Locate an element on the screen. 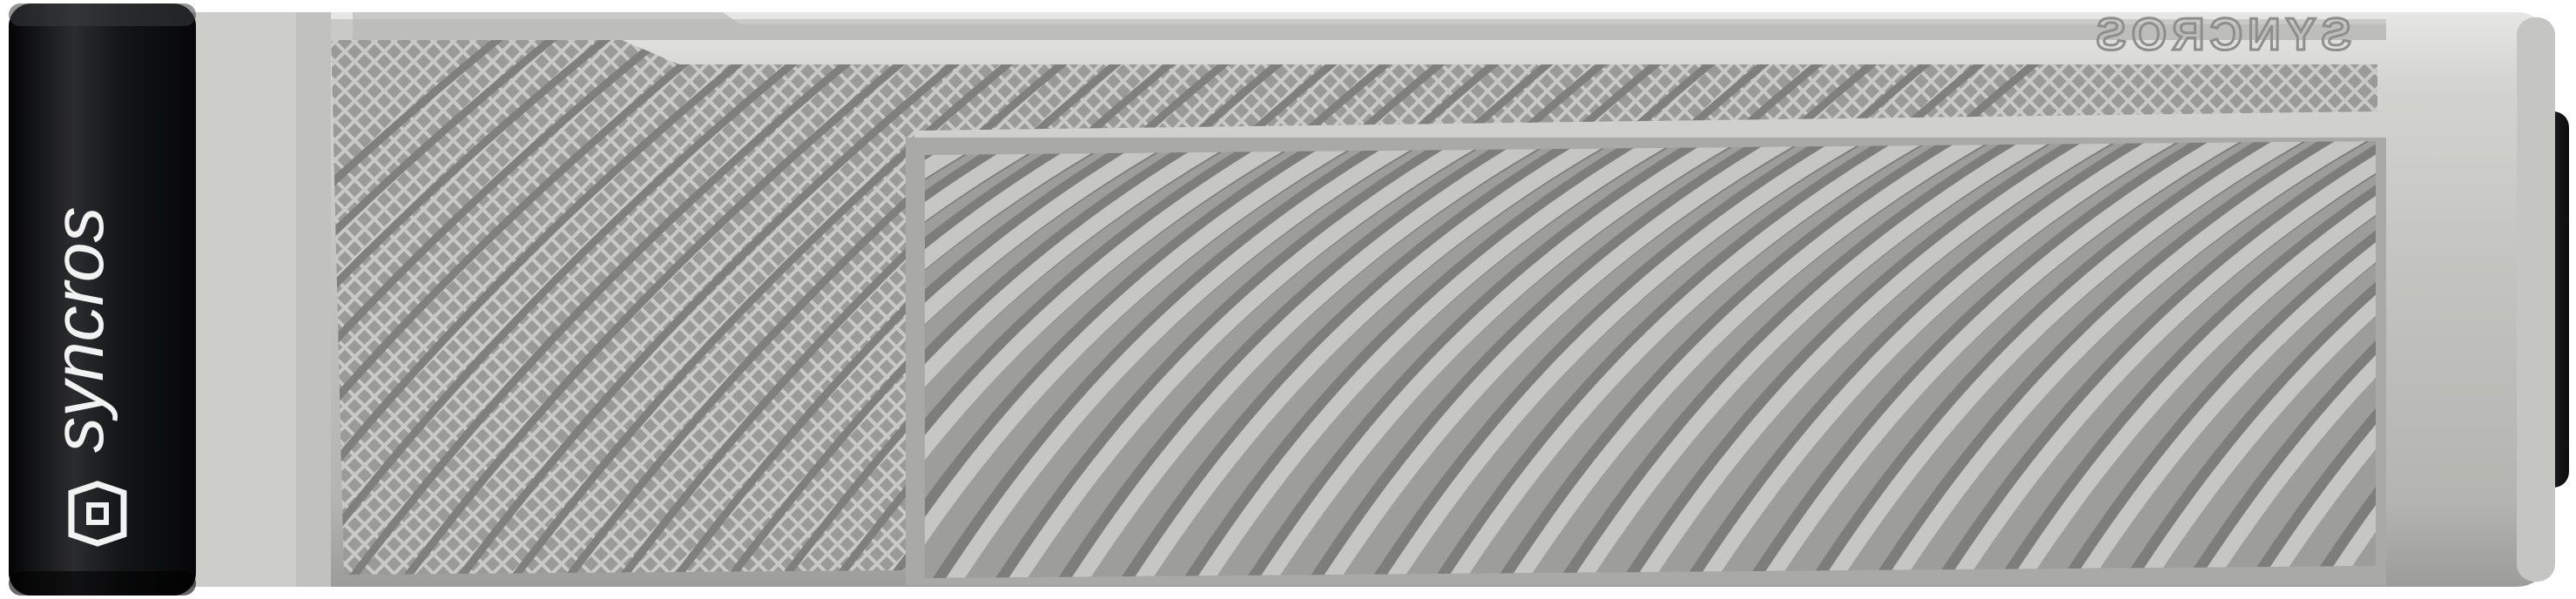 Image resolution: width=2576 pixels, height=599 pixels. molded-logo: SYNCROS is located at coordinates (2221, 36).